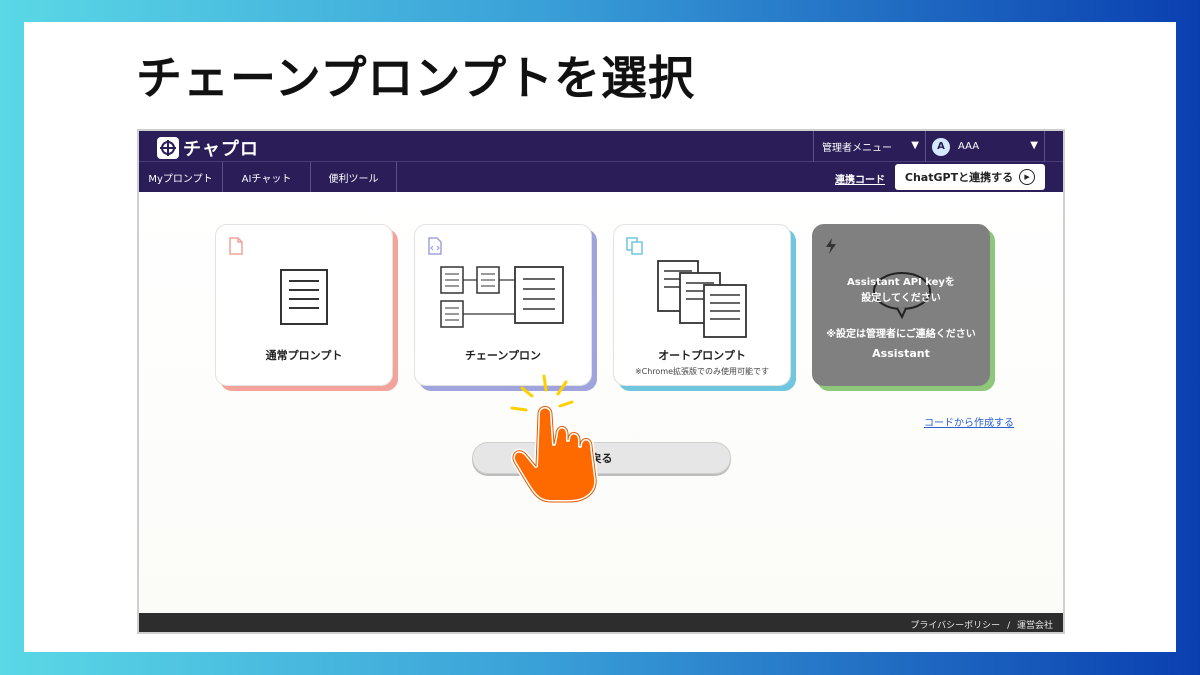 The height and width of the screenshot is (675, 1200). Describe the element at coordinates (702, 355) in the screenshot. I see `card-label: オートプロンプト` at that location.